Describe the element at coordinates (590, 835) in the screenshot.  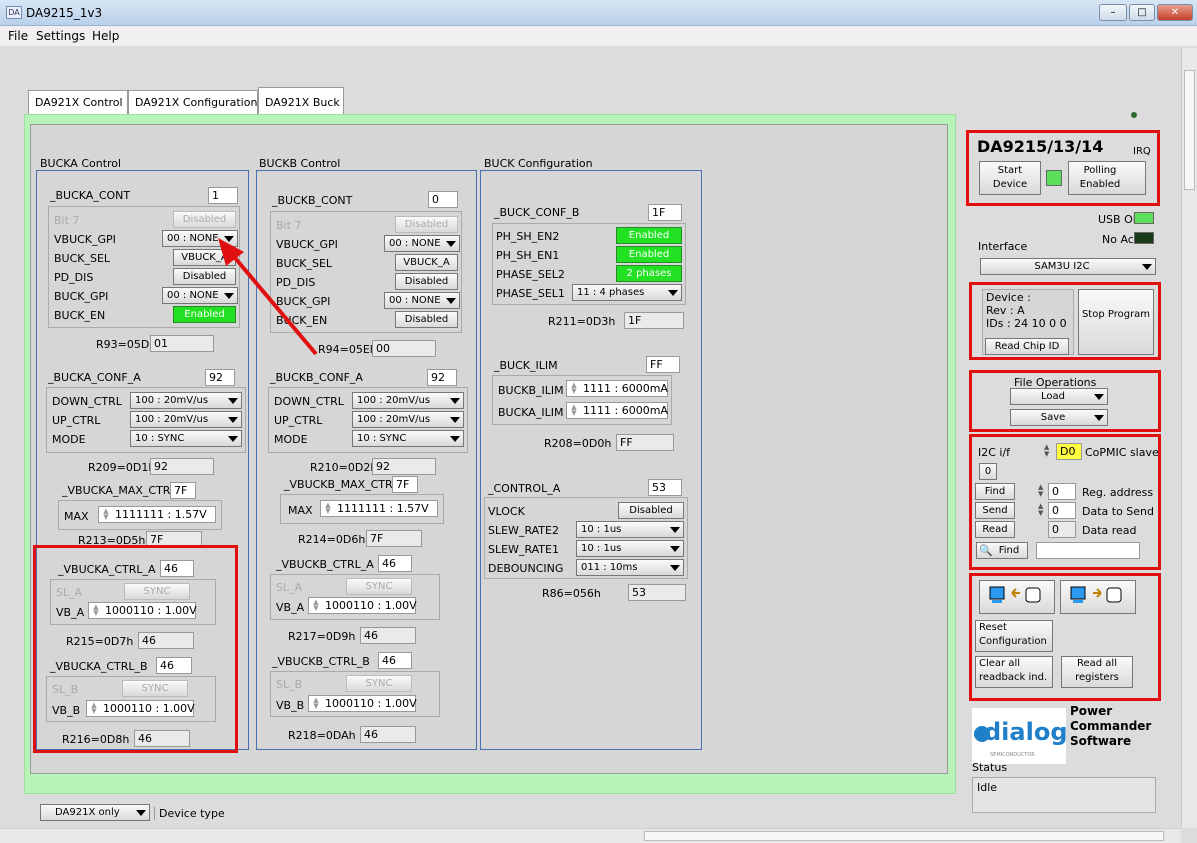
I see `horizontal-scrollbar` at that location.